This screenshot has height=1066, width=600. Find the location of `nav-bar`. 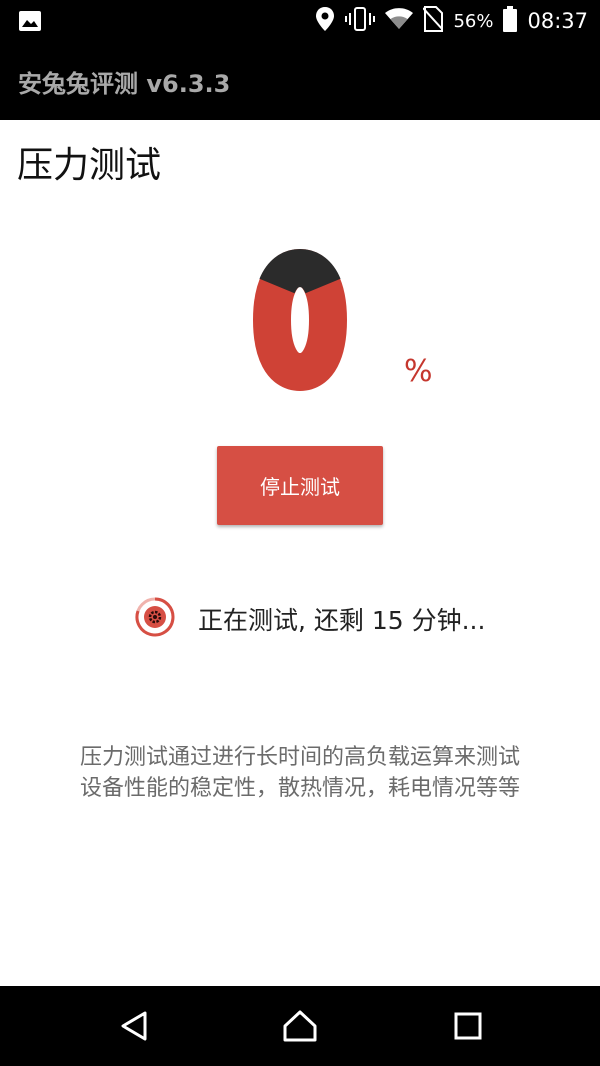

nav-bar is located at coordinates (300, 1026).